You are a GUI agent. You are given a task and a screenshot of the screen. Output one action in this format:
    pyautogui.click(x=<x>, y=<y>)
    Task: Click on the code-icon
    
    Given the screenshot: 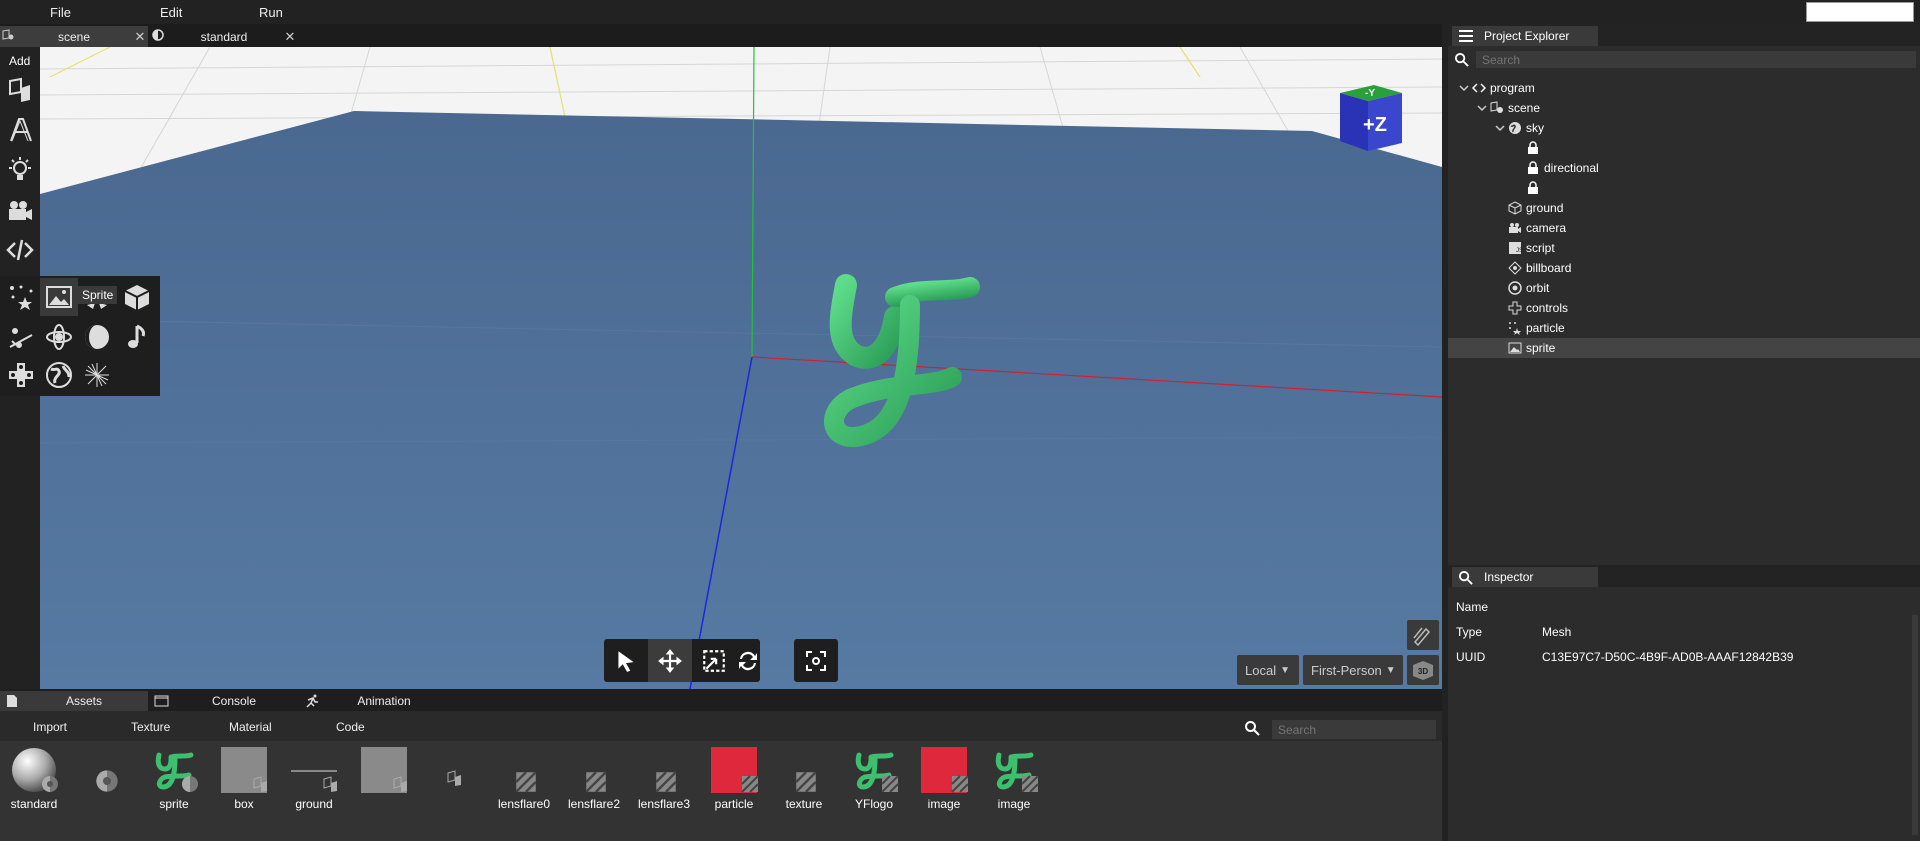 What is the action you would take?
    pyautogui.click(x=20, y=250)
    